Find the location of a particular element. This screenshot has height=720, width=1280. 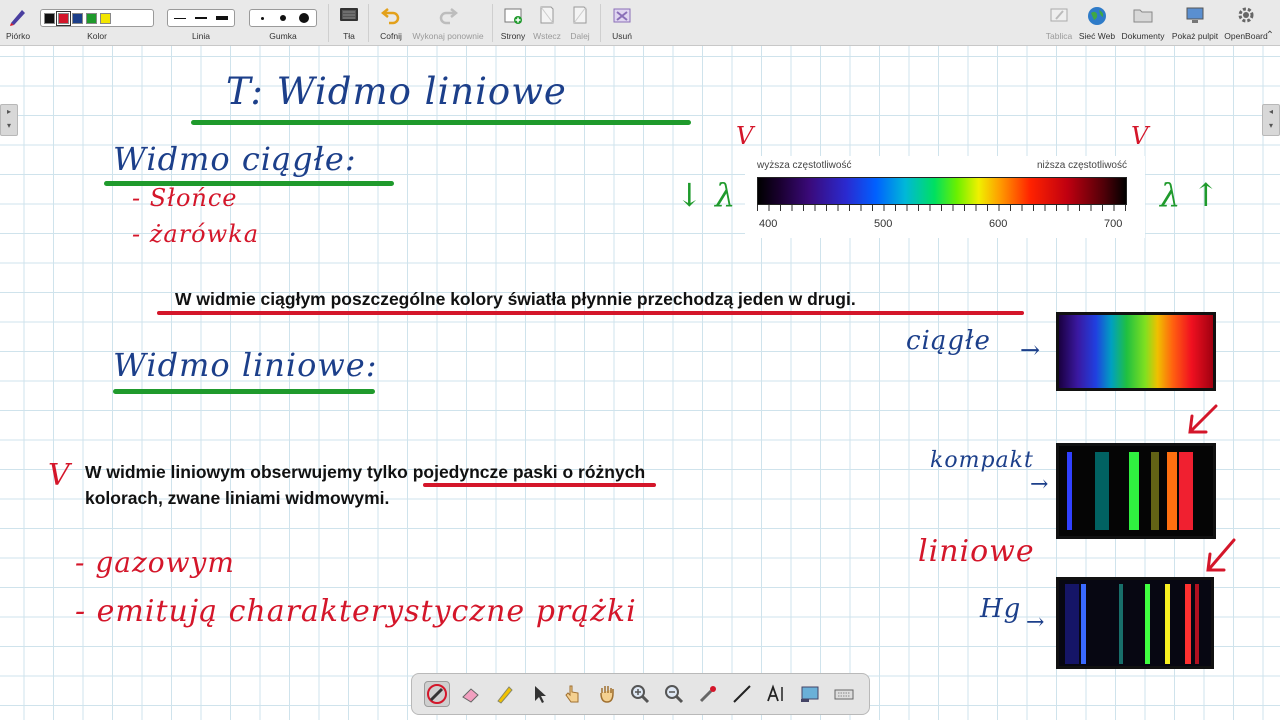

previous-page-icon is located at coordinates (547, 15).